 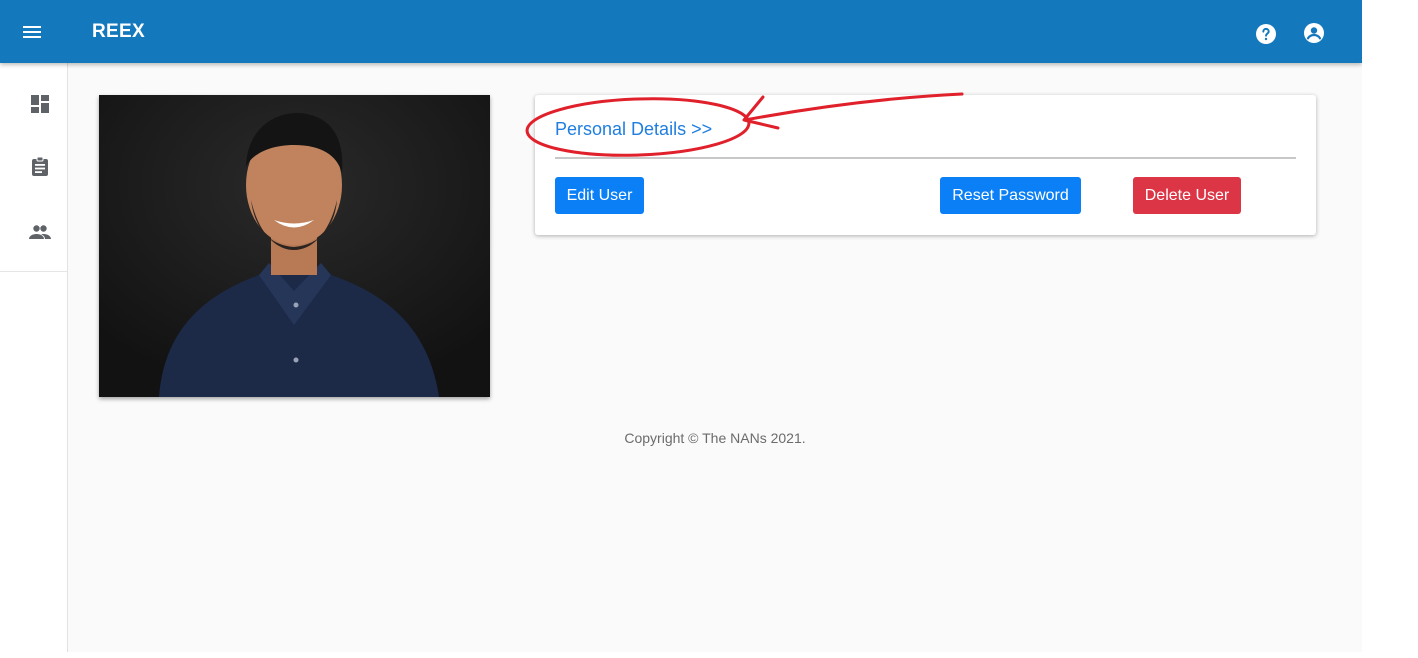 What do you see at coordinates (633, 129) in the screenshot?
I see `personal-details-link: Personal Details >>` at bounding box center [633, 129].